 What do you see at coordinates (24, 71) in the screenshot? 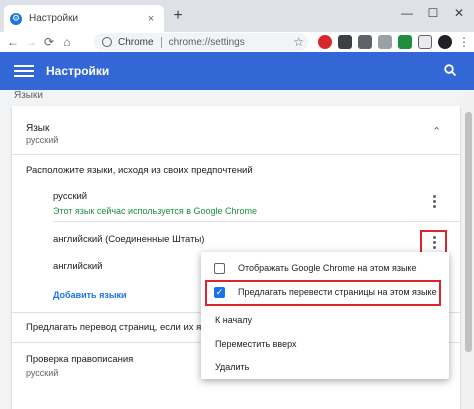
I see `hamburger-menu-icon` at bounding box center [24, 71].